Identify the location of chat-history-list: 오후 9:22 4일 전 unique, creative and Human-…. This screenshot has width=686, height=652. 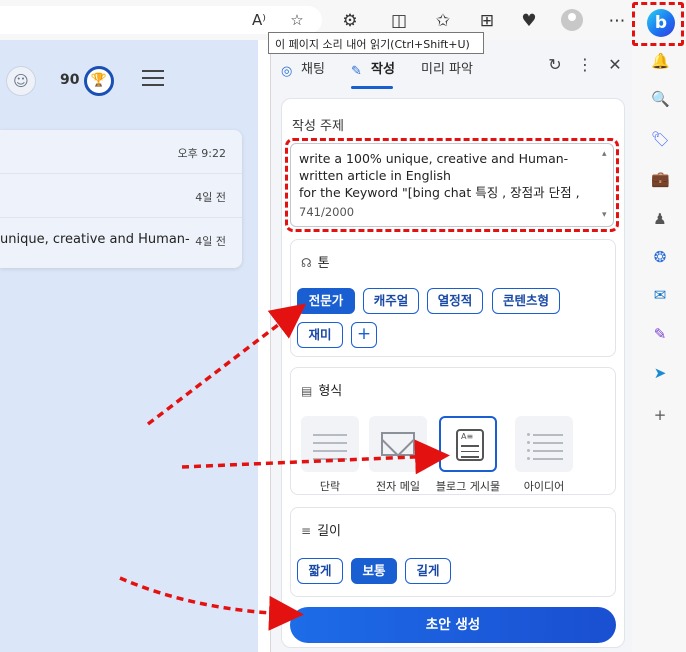
(121, 199).